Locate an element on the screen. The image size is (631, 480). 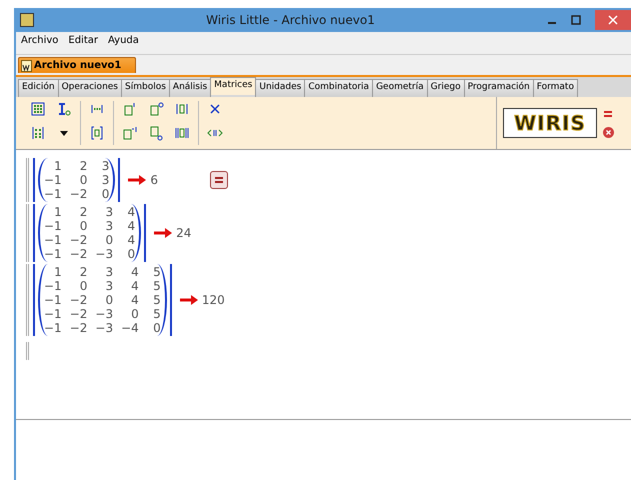
document-tab: Archivo nuevo1 is located at coordinates (77, 65).